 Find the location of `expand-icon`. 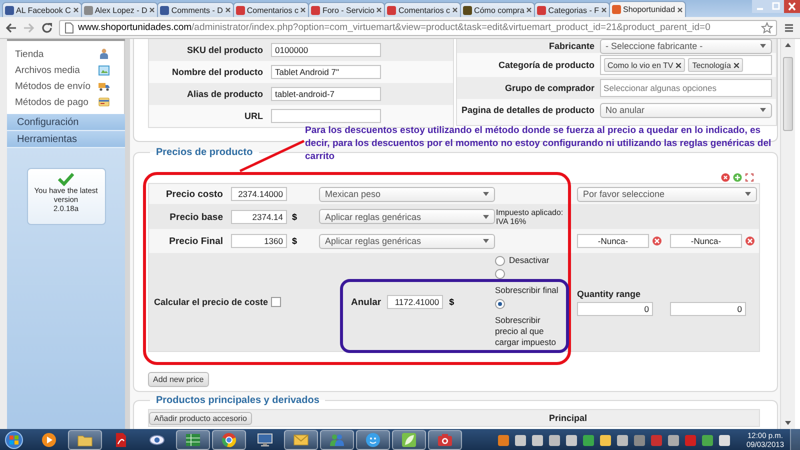

expand-icon is located at coordinates (749, 177).